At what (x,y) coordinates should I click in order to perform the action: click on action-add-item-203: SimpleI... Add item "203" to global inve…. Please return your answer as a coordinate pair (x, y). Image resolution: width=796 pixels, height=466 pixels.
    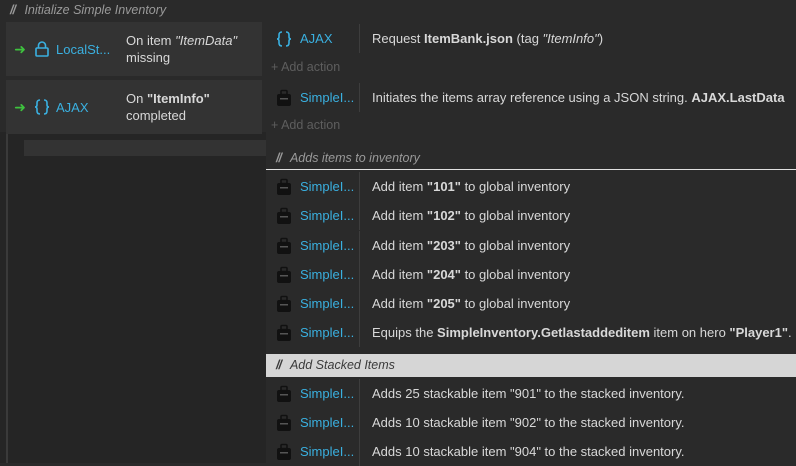
    Looking at the image, I should click on (531, 245).